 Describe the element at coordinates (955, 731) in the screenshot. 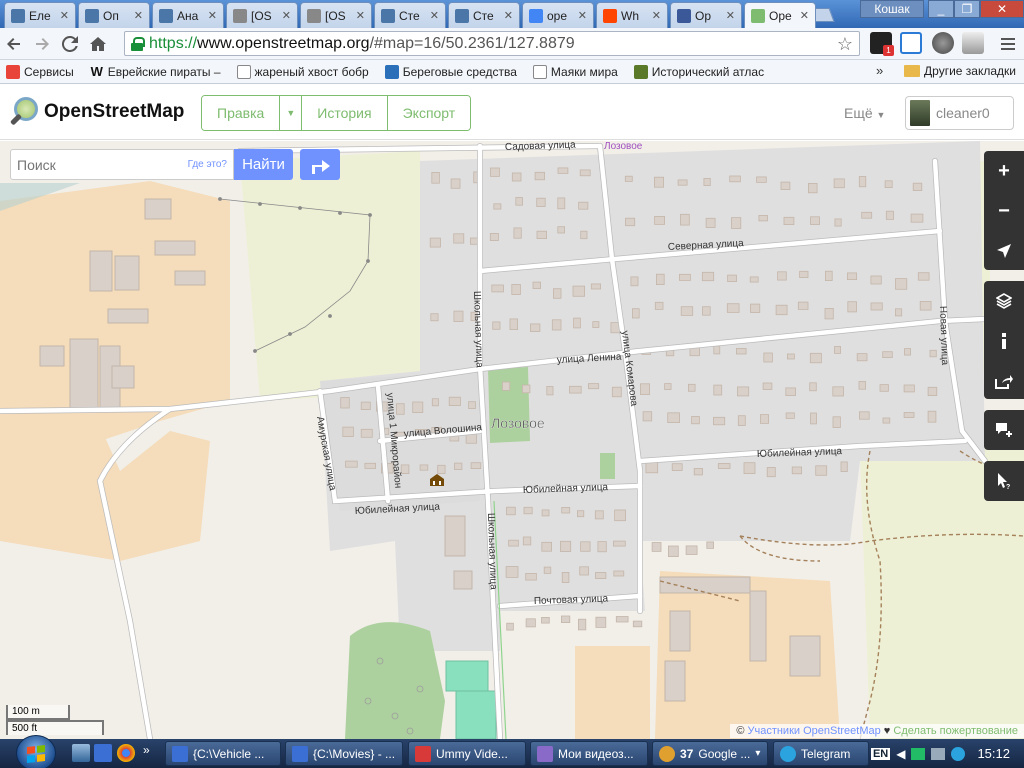

I see `donate-link: Сделать пожертвование` at that location.